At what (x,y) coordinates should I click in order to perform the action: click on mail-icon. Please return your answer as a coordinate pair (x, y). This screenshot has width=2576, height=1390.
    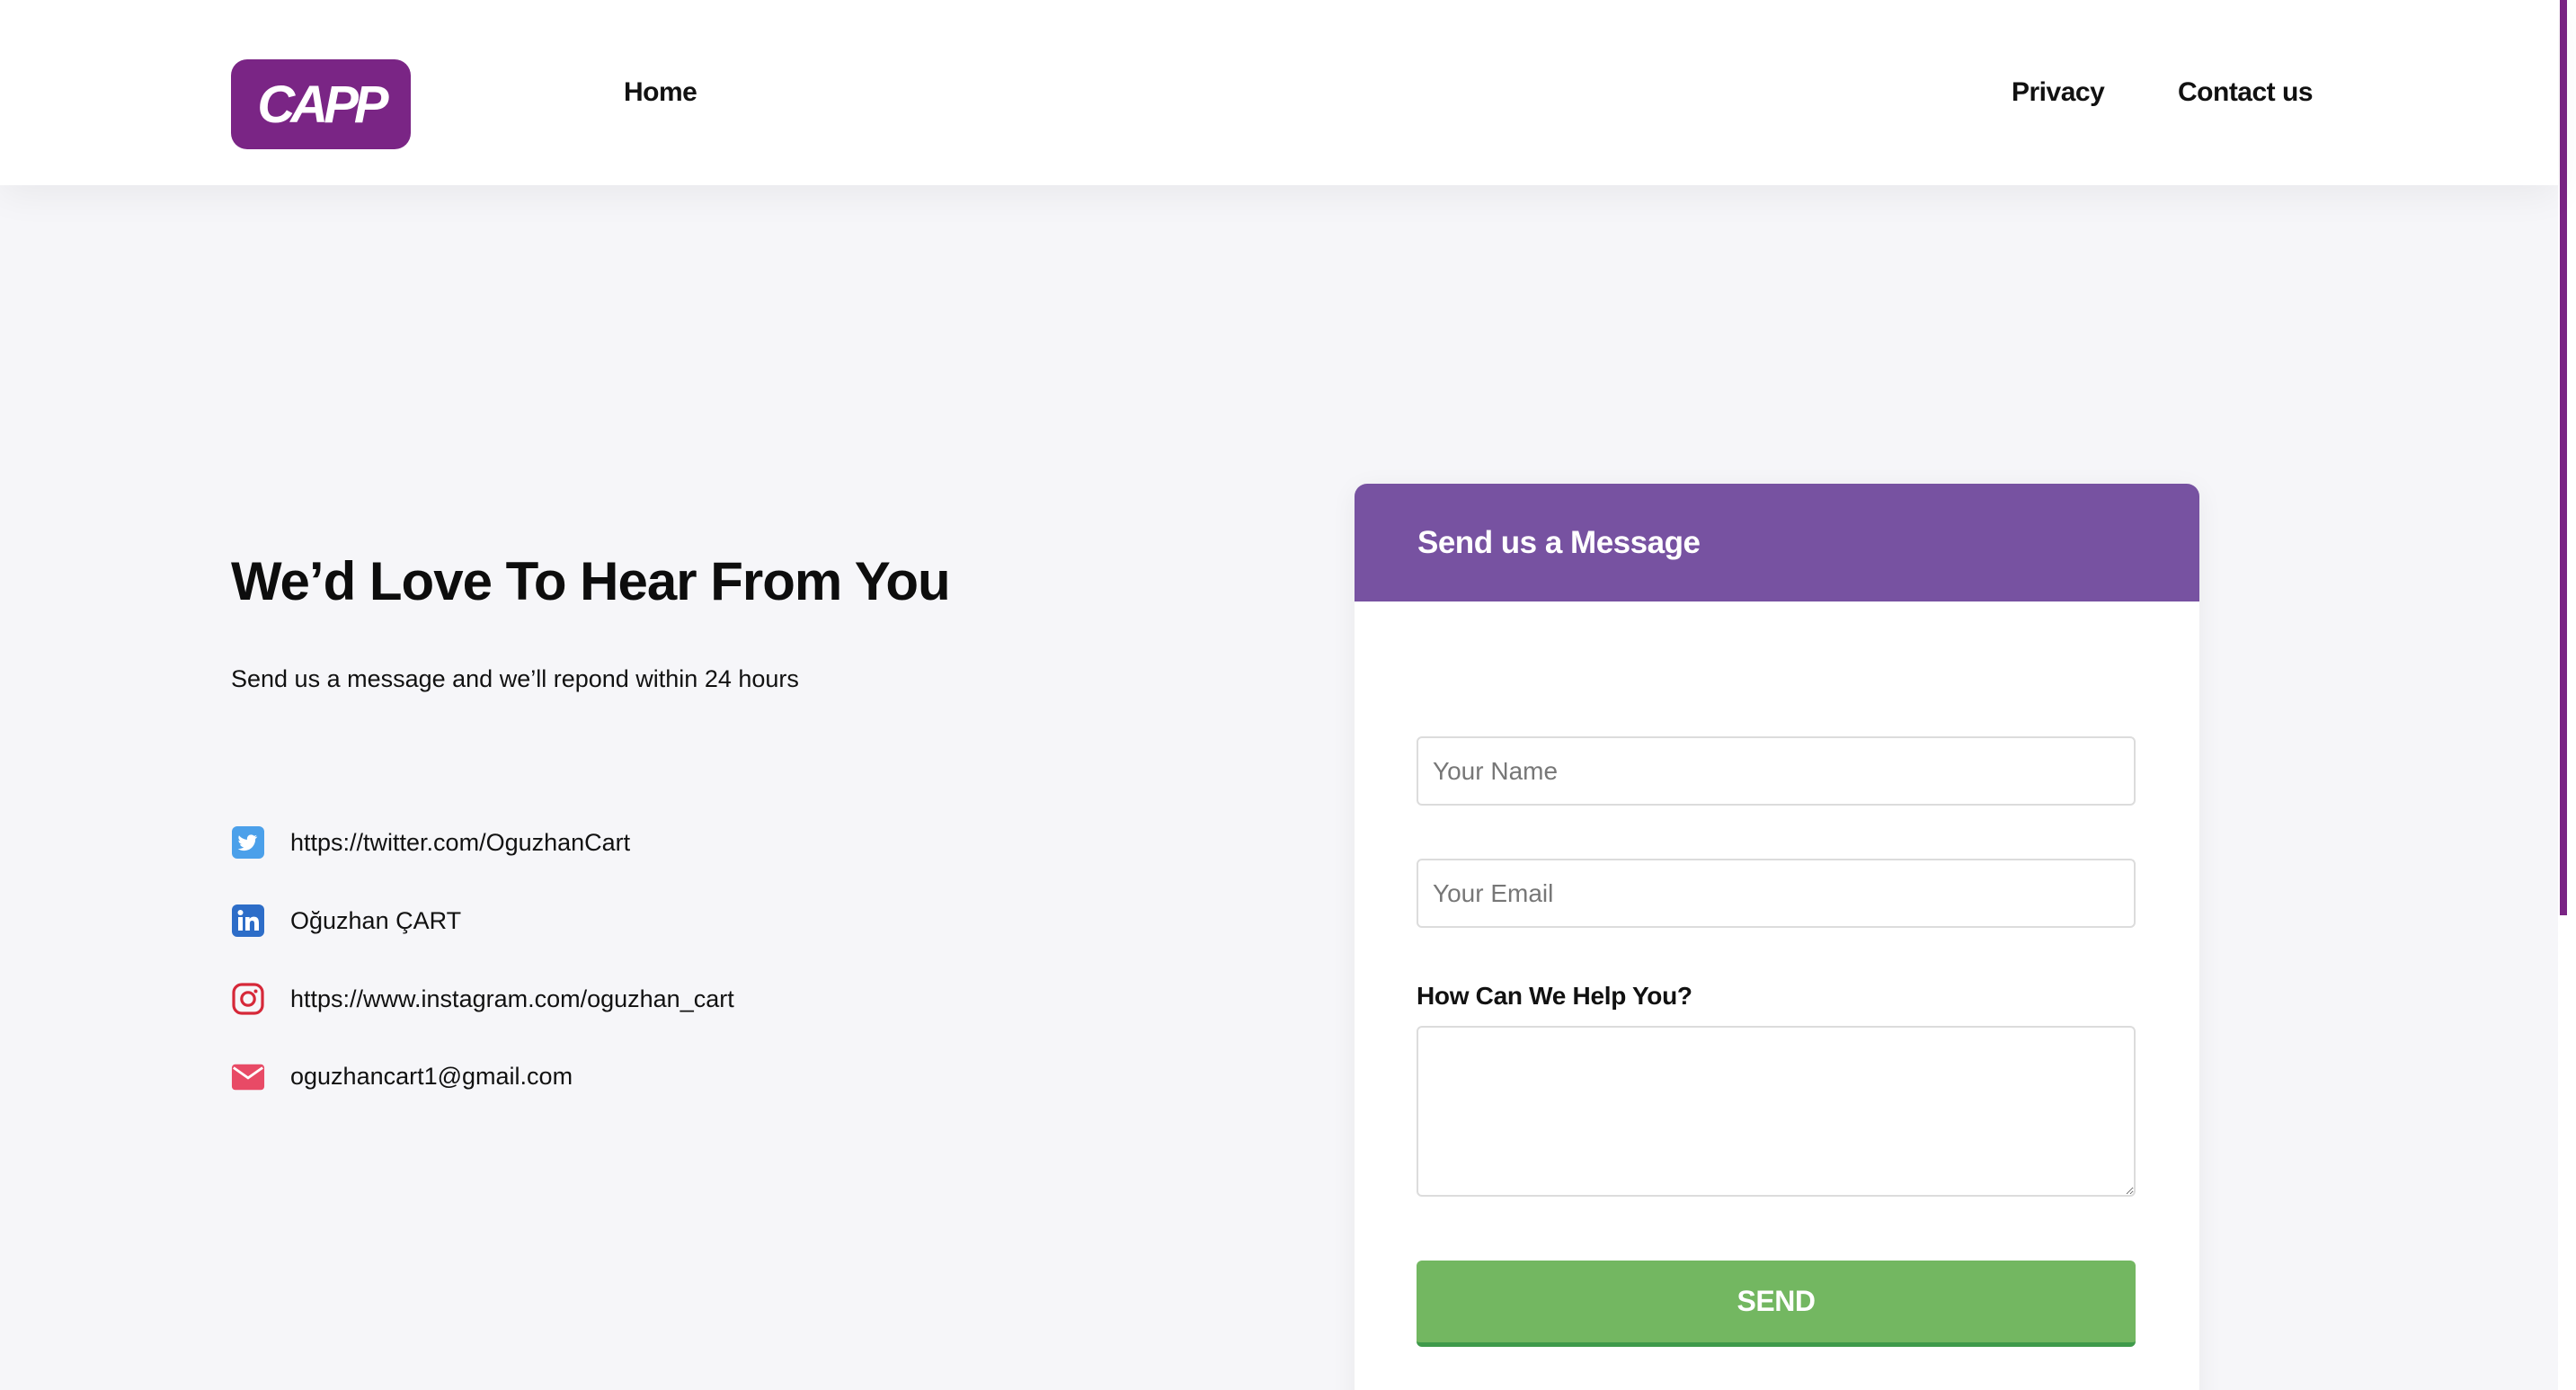
    Looking at the image, I should click on (248, 1076).